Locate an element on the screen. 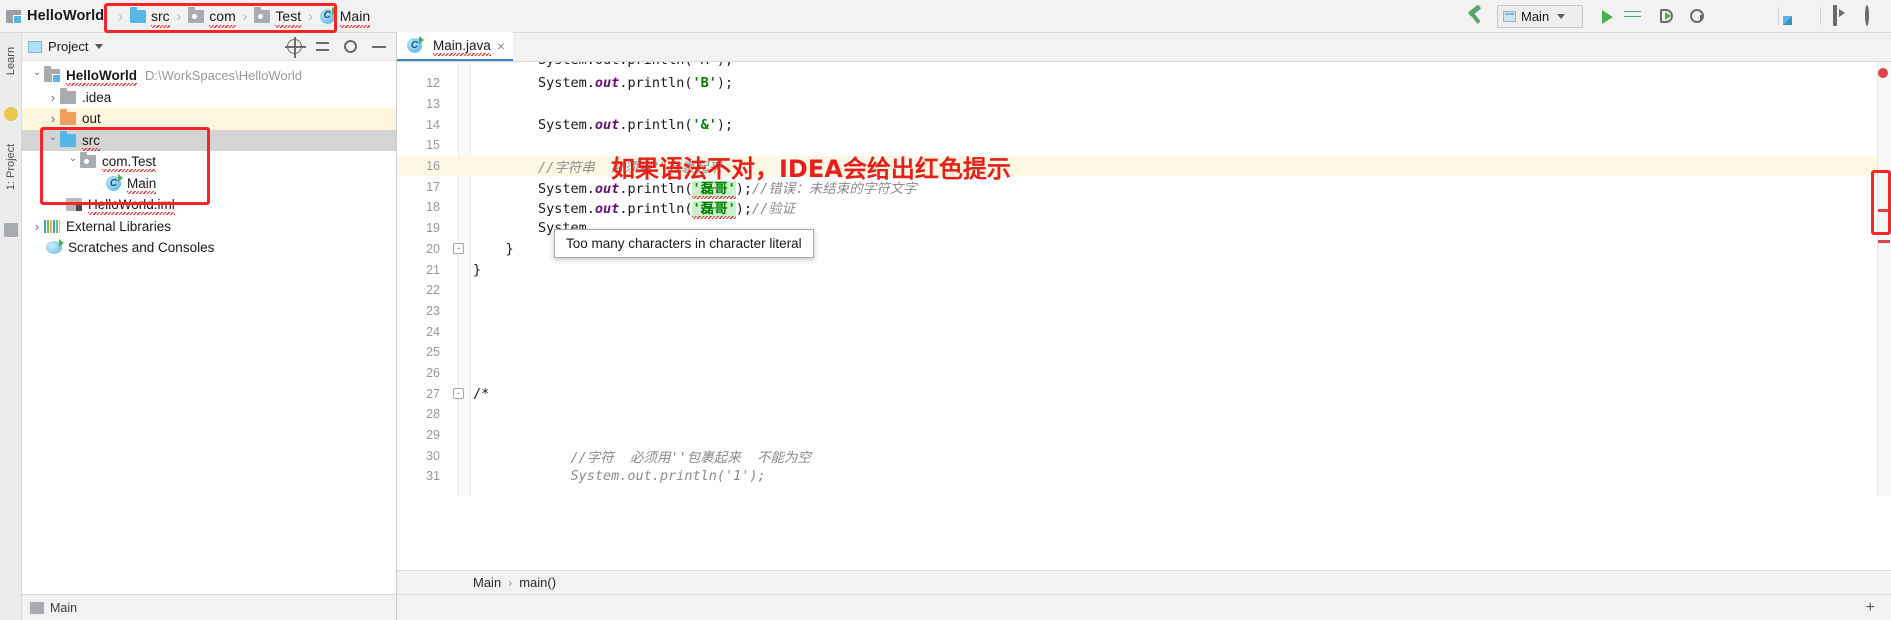 The image size is (1891, 620). scratches-icon is located at coordinates (55, 247).